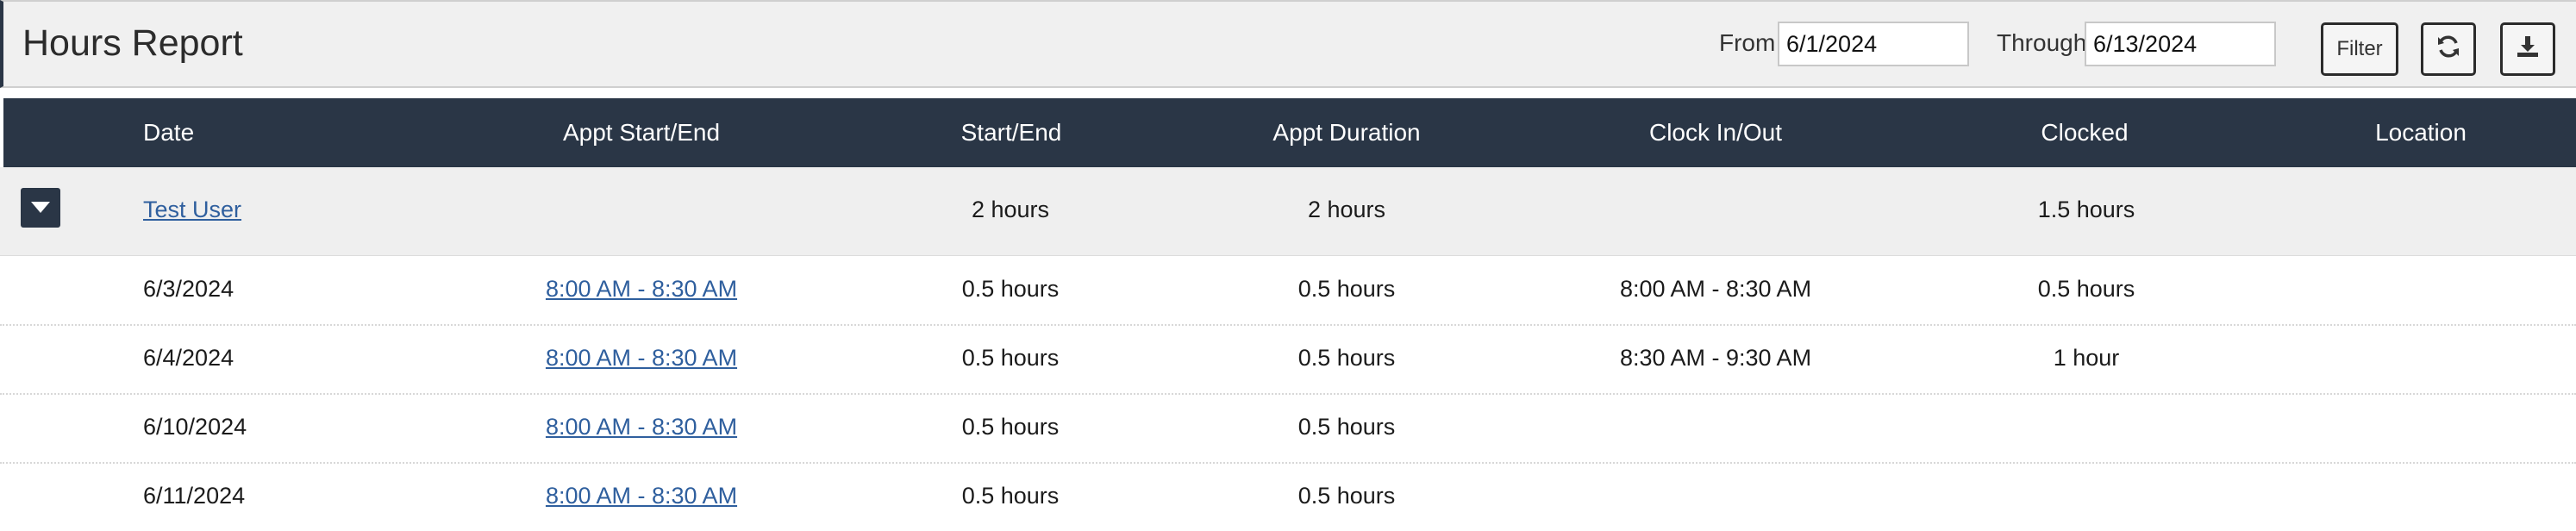 The height and width of the screenshot is (531, 2576). What do you see at coordinates (168, 133) in the screenshot?
I see `column-header-date: Date` at bounding box center [168, 133].